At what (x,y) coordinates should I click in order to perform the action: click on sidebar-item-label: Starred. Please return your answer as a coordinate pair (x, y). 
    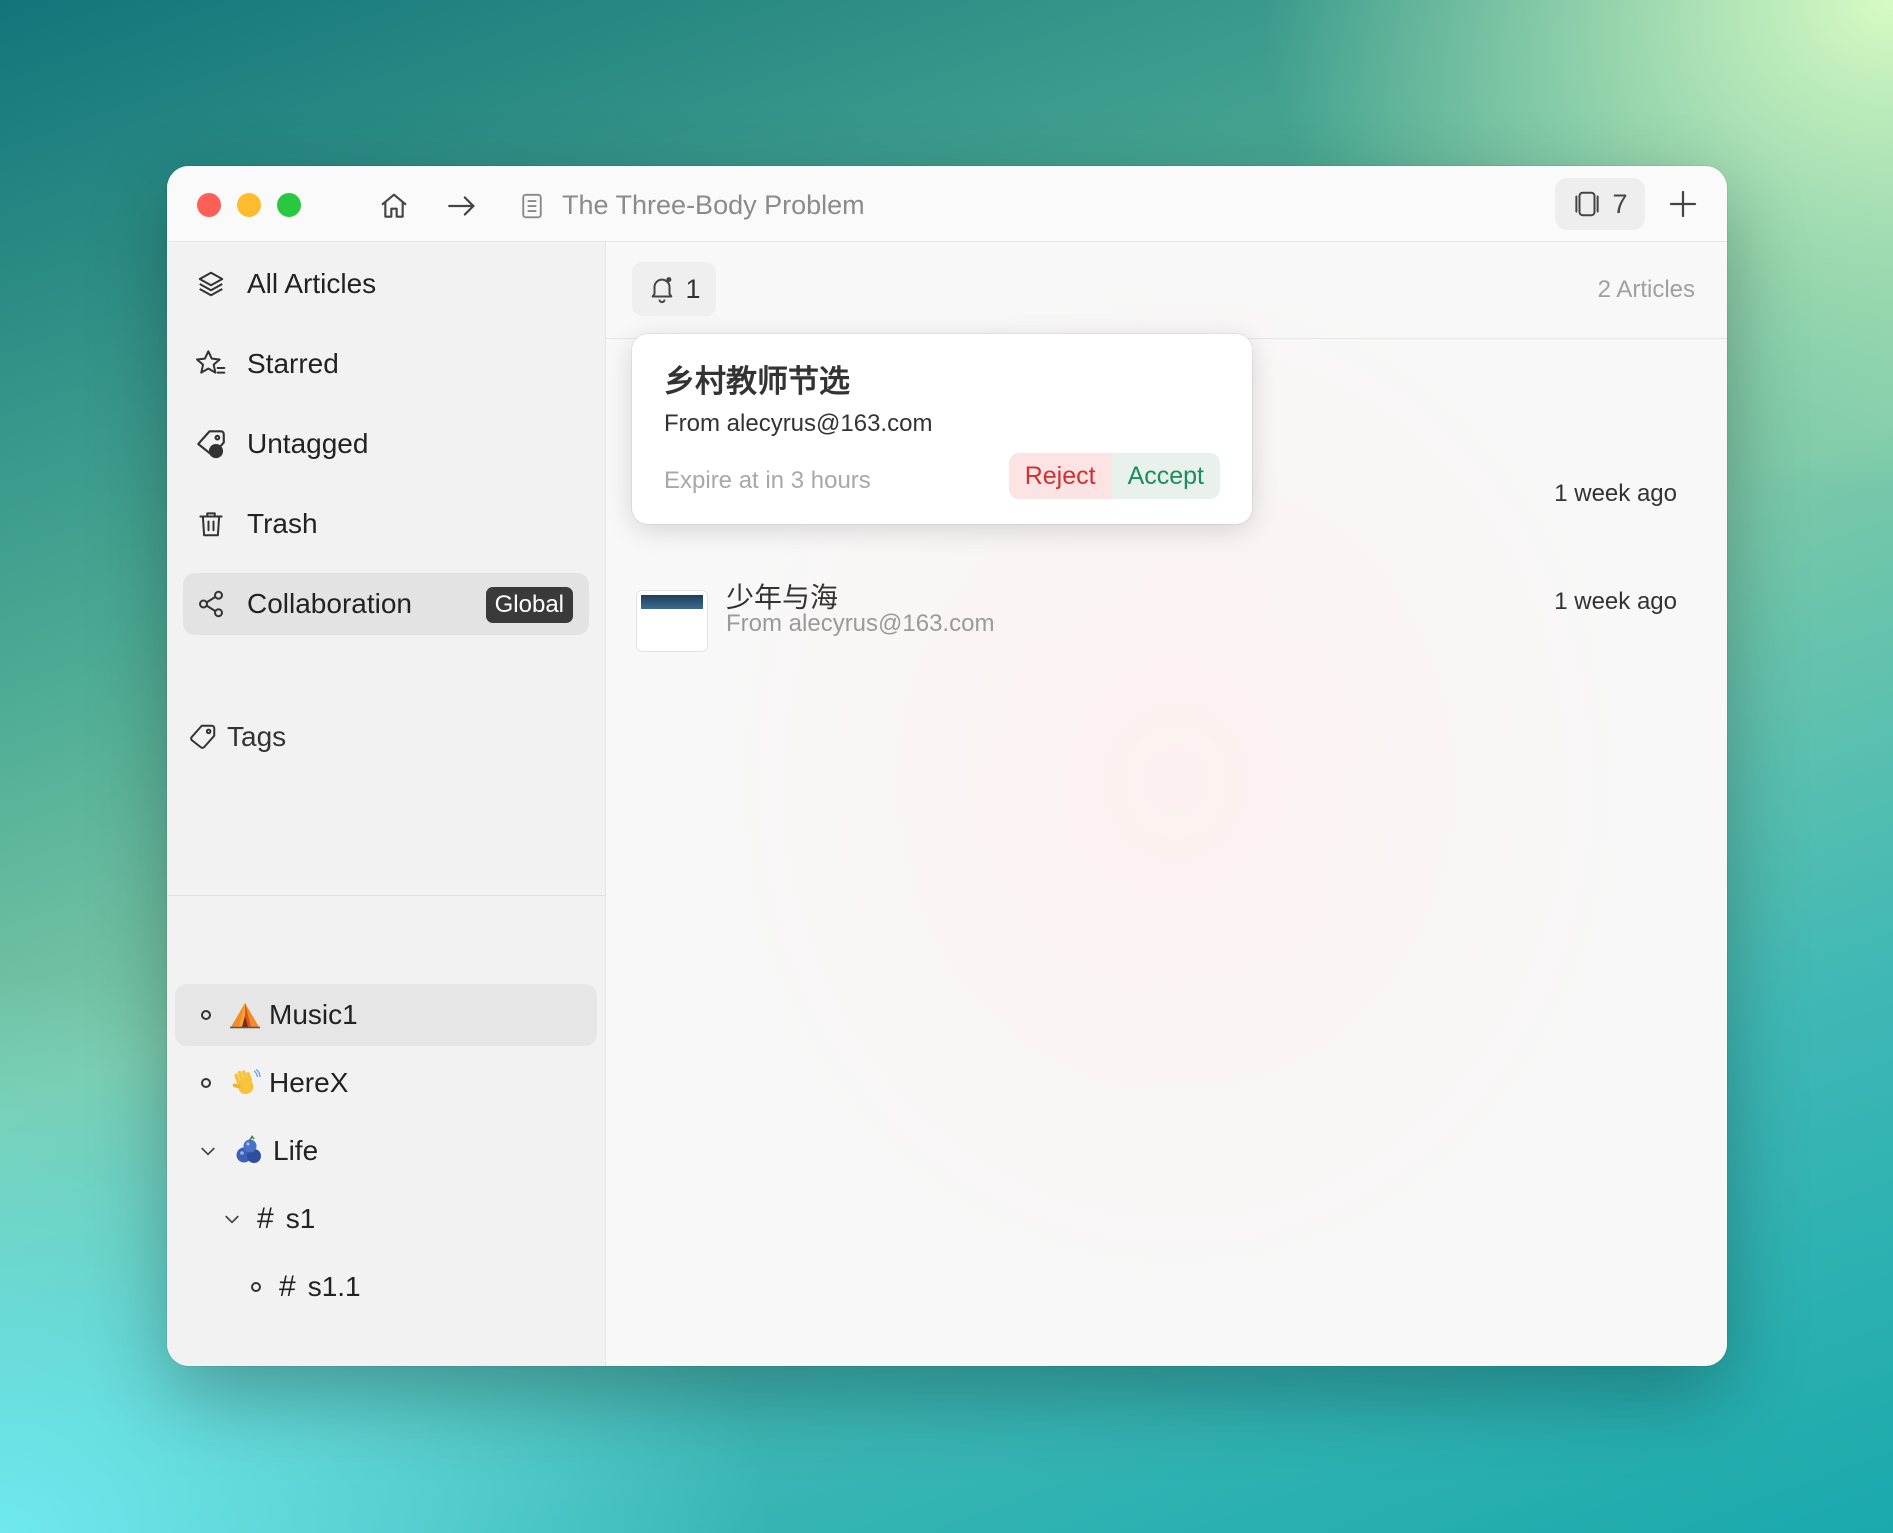
    Looking at the image, I should click on (293, 363).